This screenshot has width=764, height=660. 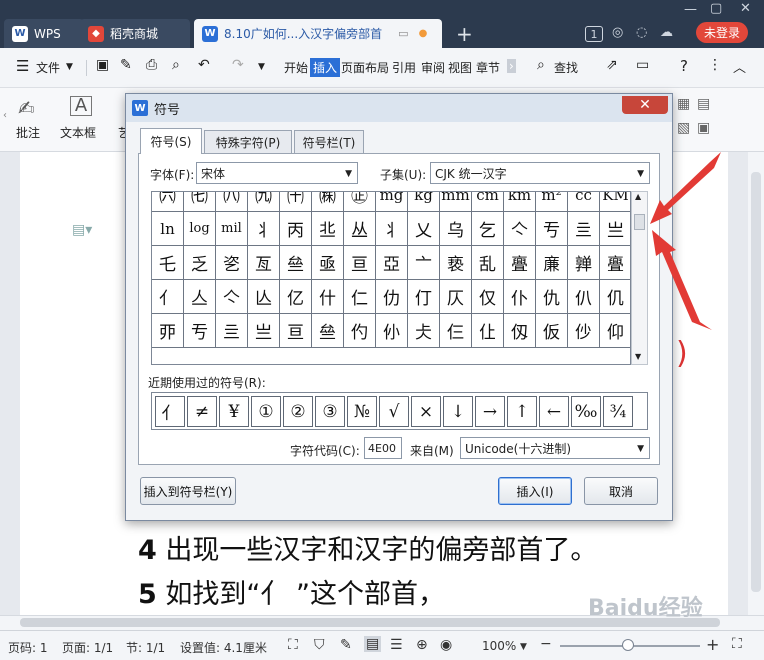 I want to click on zoom-chevron-icon: ▼, so click(x=523, y=647).